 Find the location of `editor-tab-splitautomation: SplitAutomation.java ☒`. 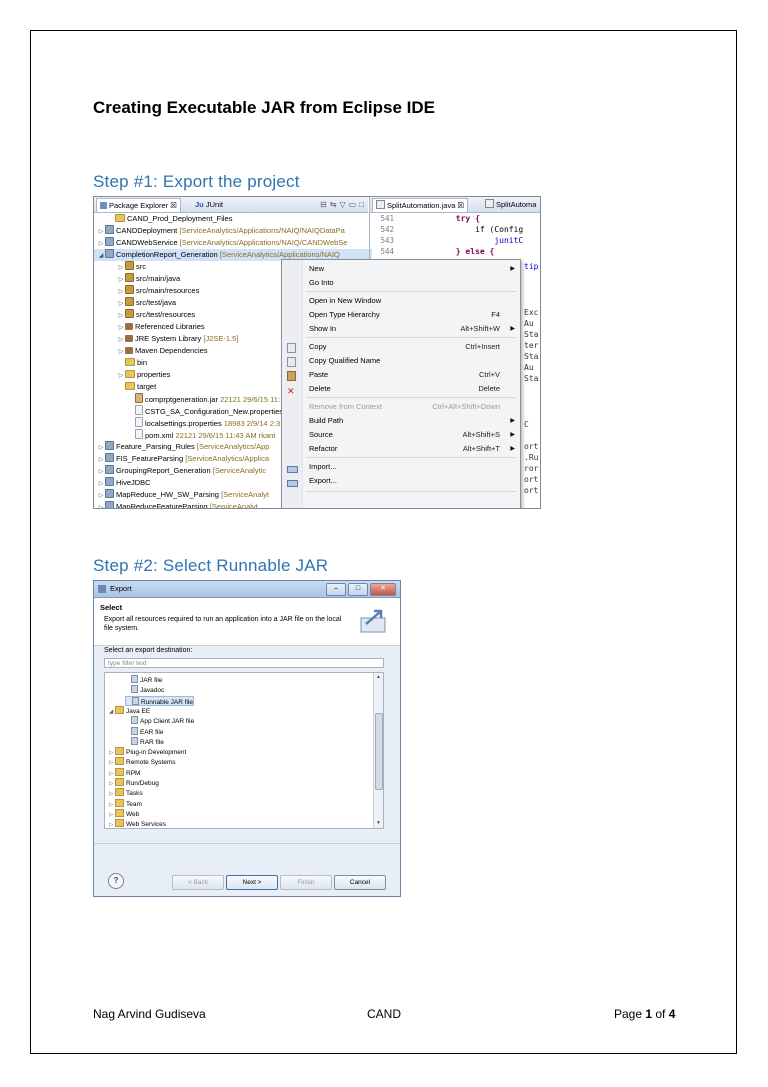

editor-tab-splitautomation: SplitAutomation.java ☒ is located at coordinates (420, 205).